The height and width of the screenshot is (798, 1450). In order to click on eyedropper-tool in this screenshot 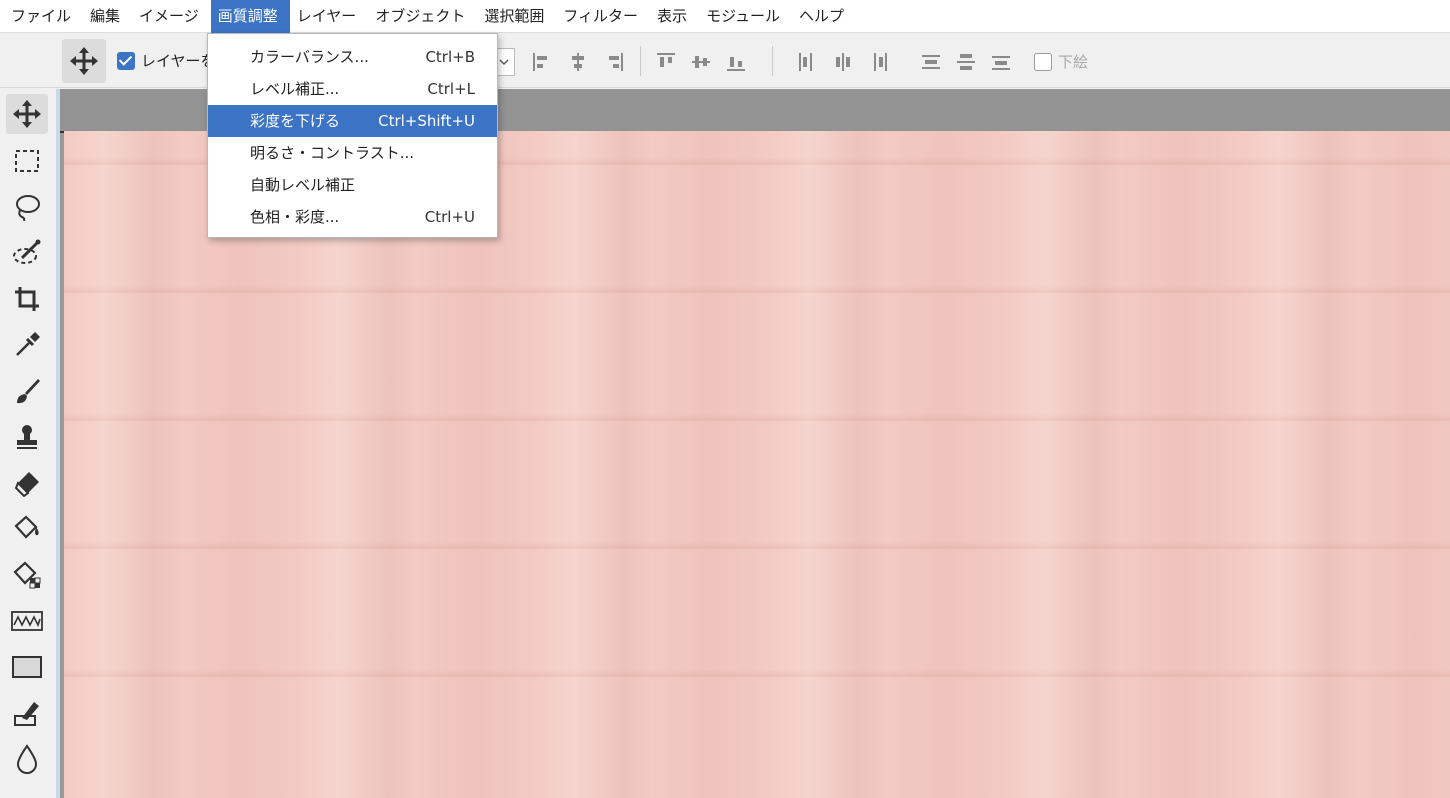, I will do `click(27, 345)`.